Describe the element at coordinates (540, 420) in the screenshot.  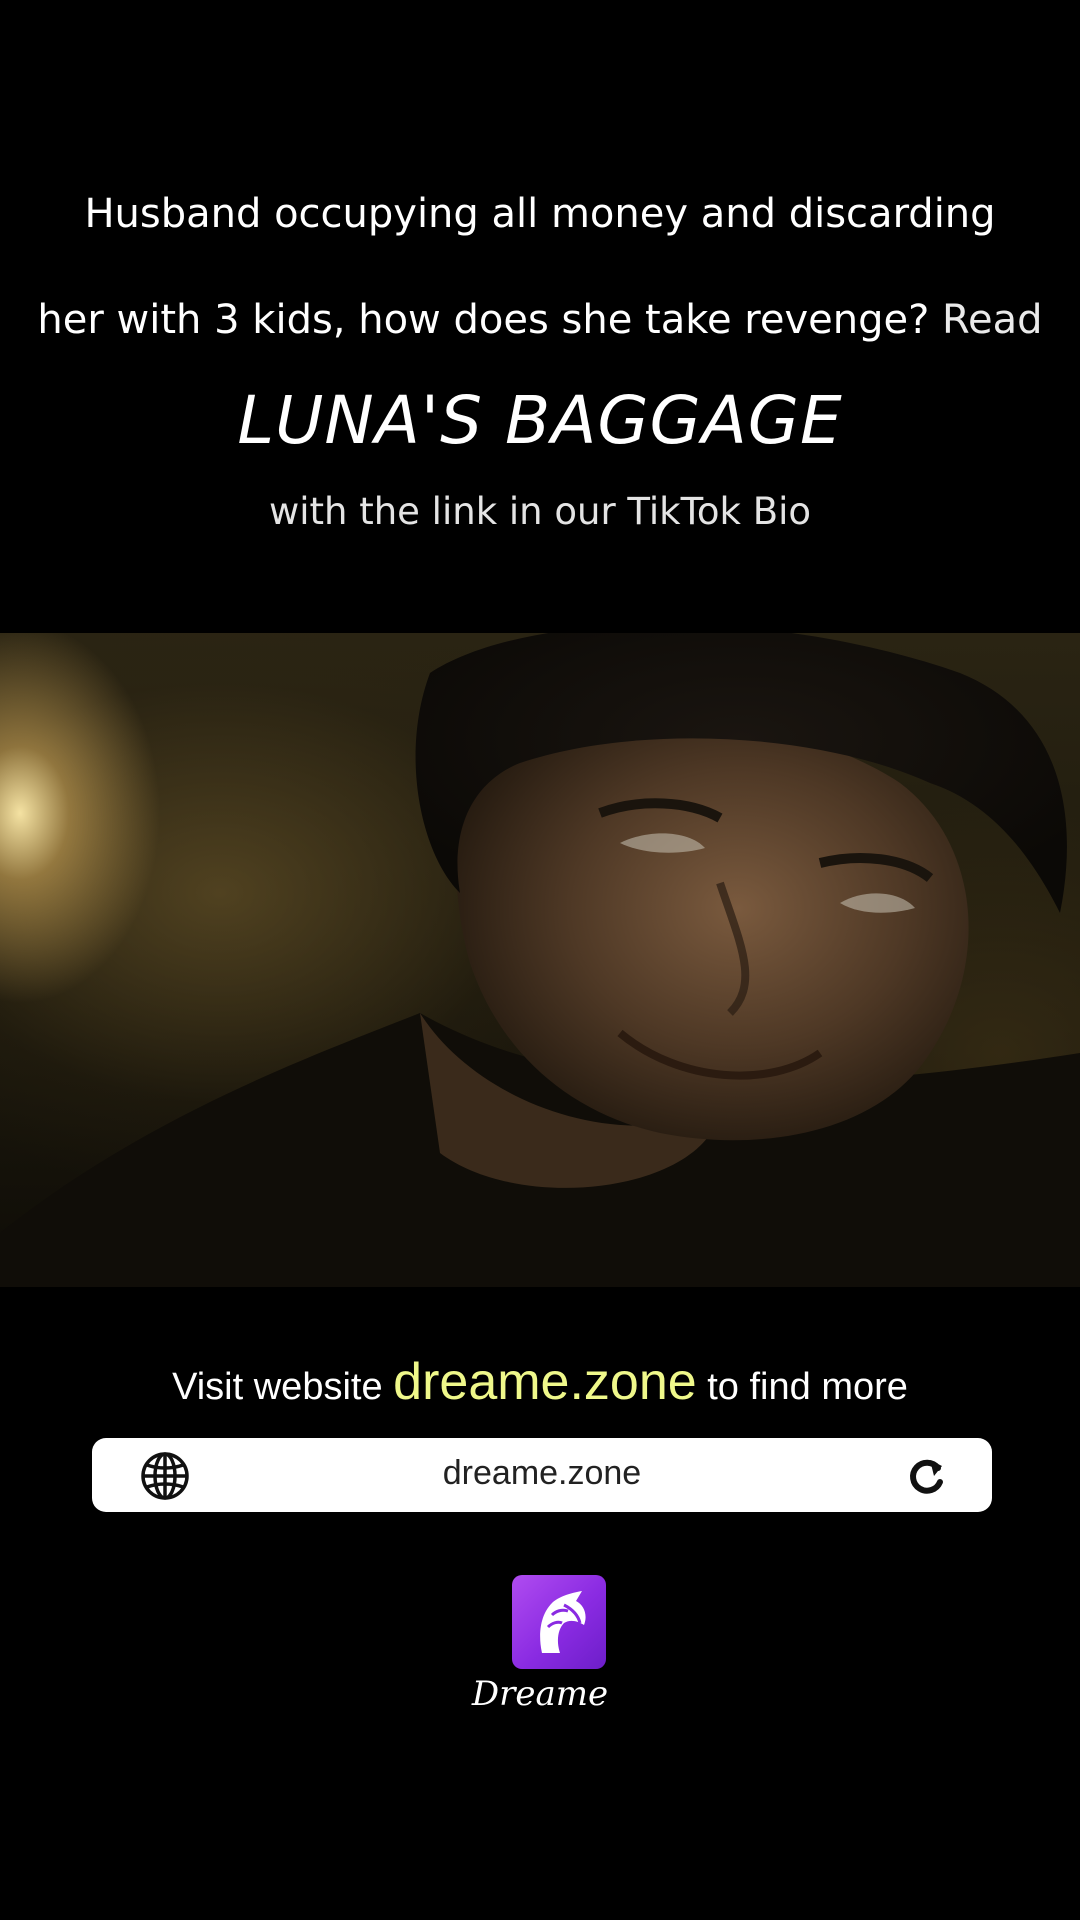
I see `book-title: LUNA'S BAGGAGE` at that location.